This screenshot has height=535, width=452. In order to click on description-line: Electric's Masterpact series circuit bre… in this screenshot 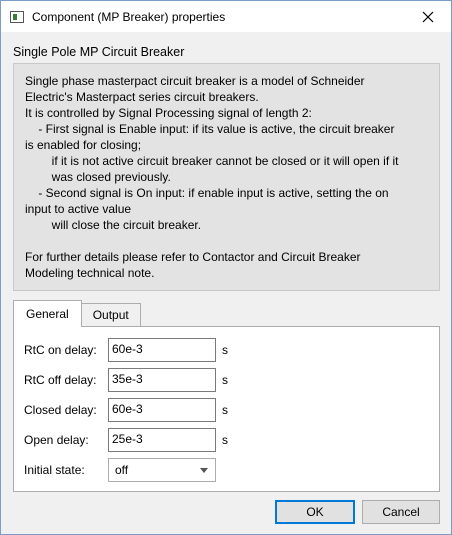, I will do `click(142, 97)`.